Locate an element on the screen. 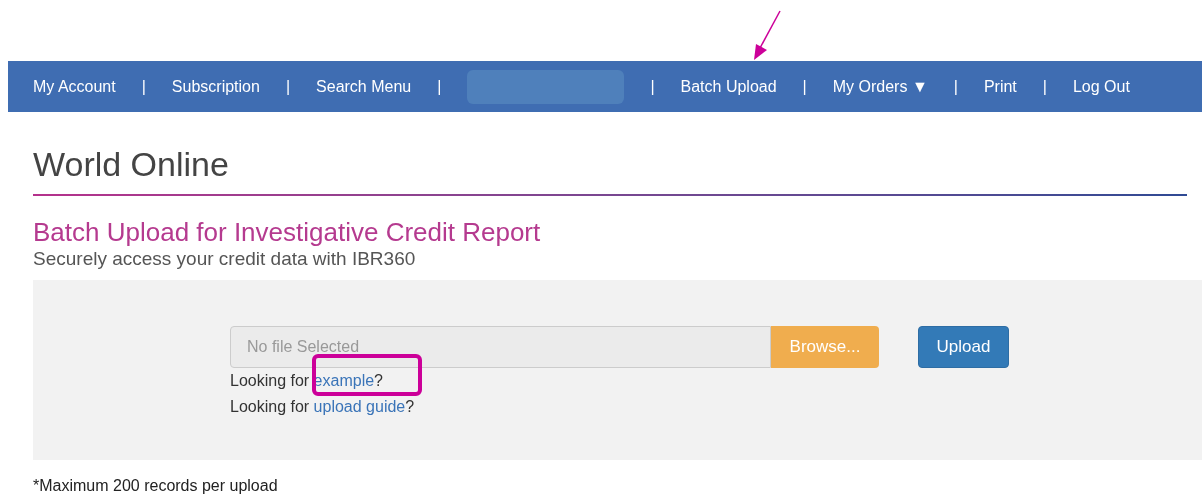  nav-link: Subscription is located at coordinates (215, 86).